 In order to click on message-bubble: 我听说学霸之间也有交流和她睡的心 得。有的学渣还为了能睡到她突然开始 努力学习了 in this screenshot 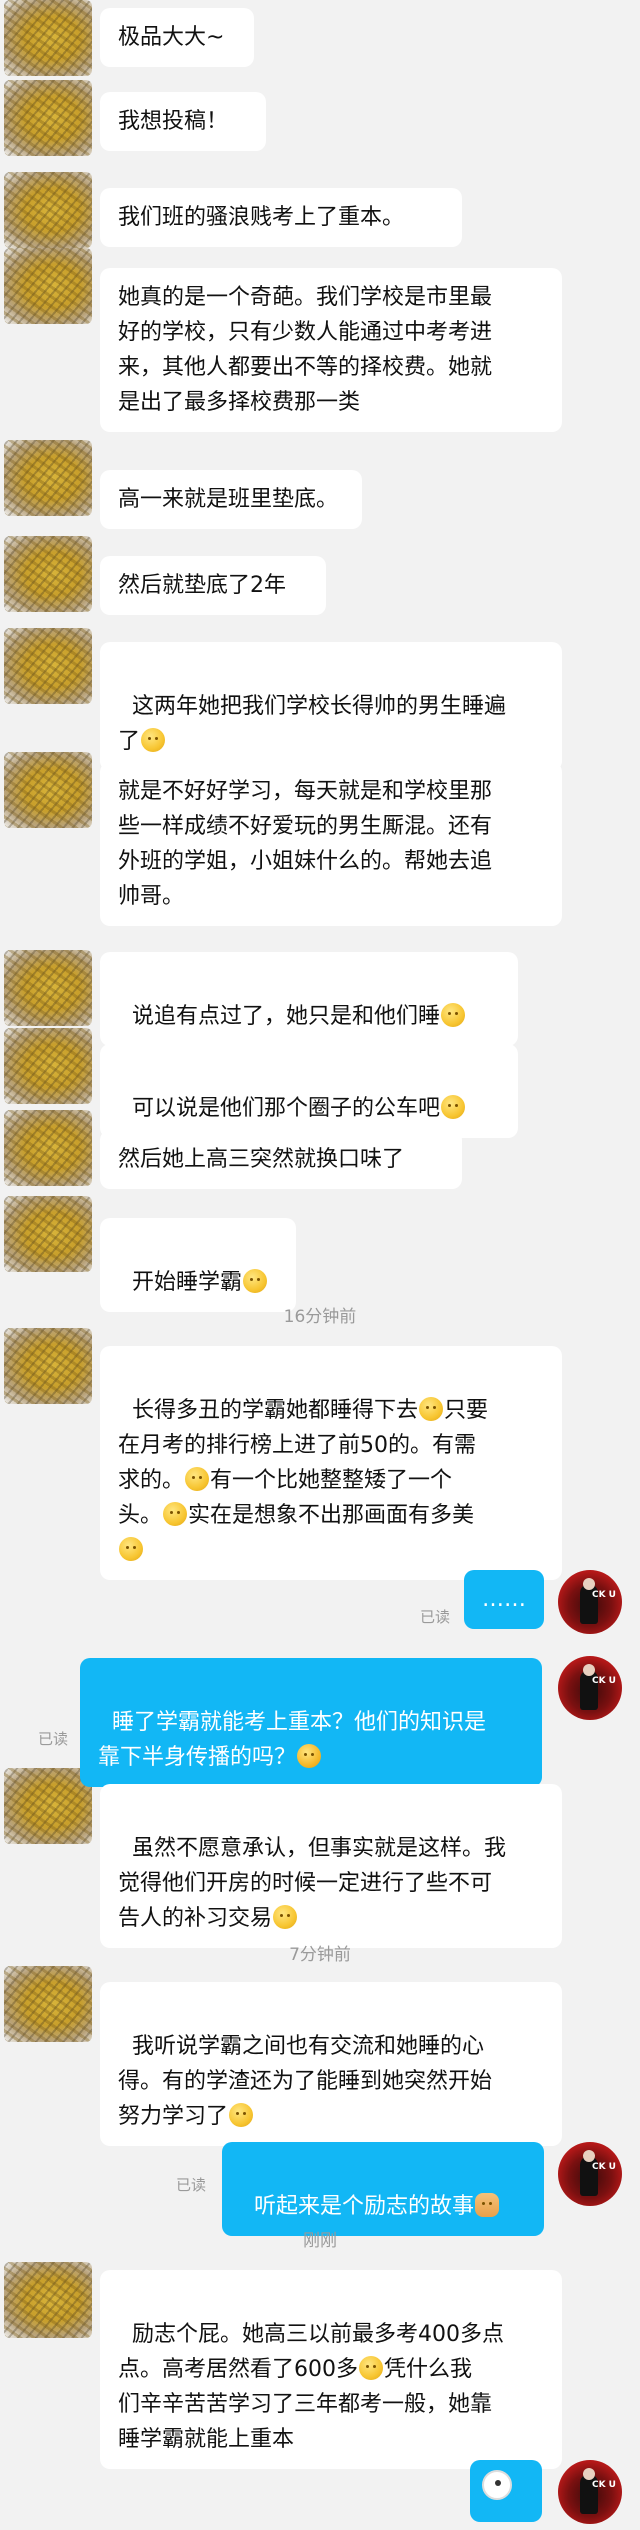, I will do `click(331, 2064)`.